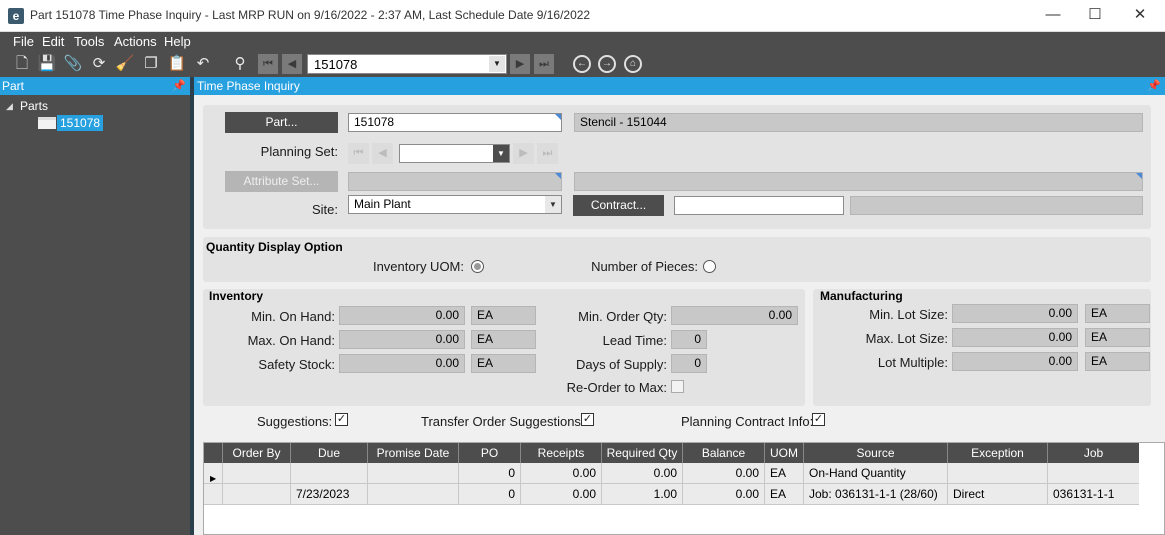  Describe the element at coordinates (418, 266) in the screenshot. I see `inventory-uom-label: Inventory UOM:` at that location.